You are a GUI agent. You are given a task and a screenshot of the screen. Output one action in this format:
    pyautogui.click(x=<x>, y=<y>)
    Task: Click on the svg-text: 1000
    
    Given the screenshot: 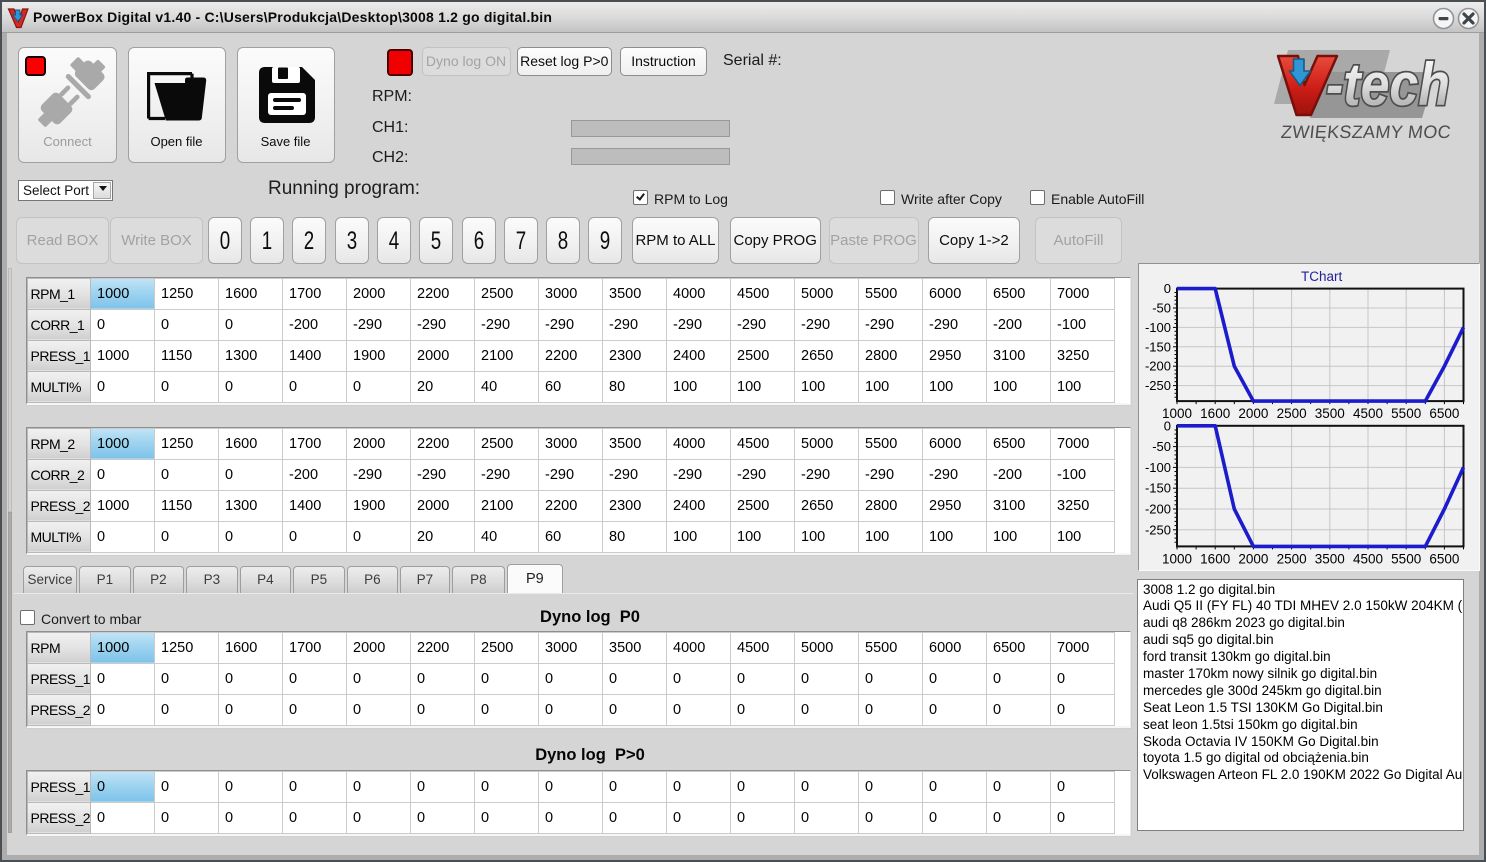 What is the action you would take?
    pyautogui.click(x=1177, y=559)
    